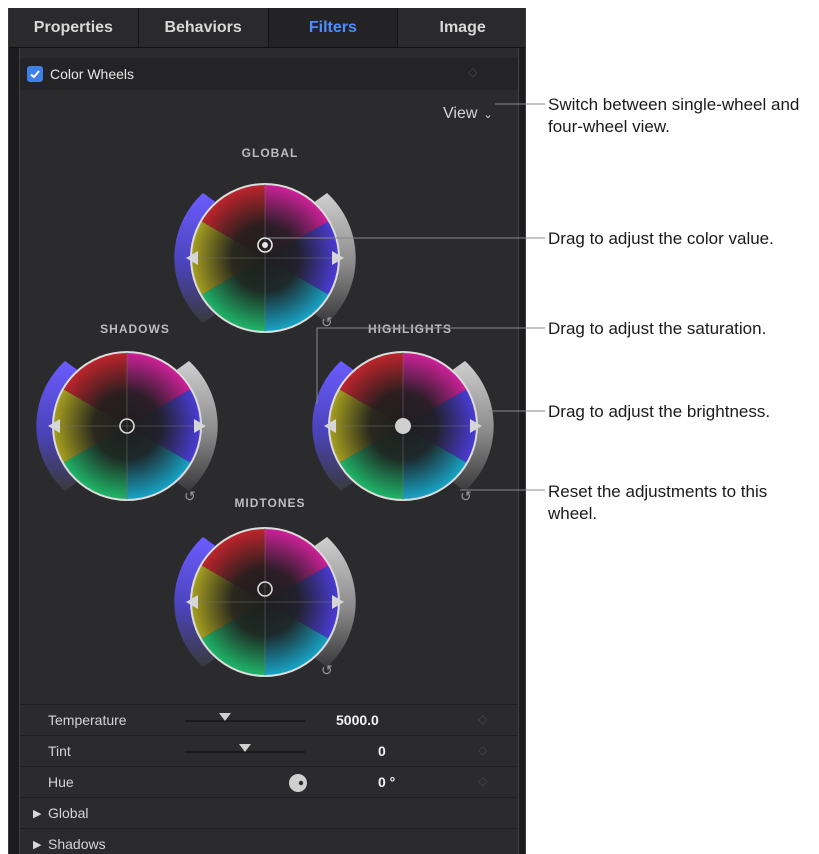  What do you see at coordinates (659, 411) in the screenshot?
I see `callout-brightness: Drag to adjust the brightness.` at bounding box center [659, 411].